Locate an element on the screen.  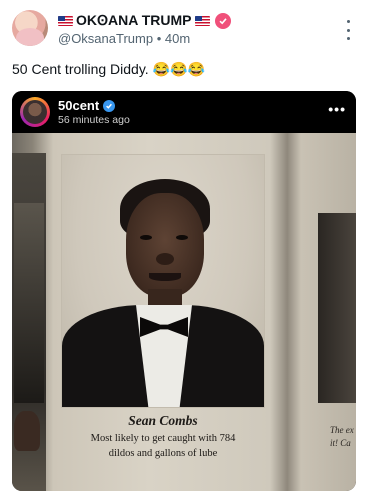
yearbook-caption-name: Sean Combs is located at coordinates (163, 420).